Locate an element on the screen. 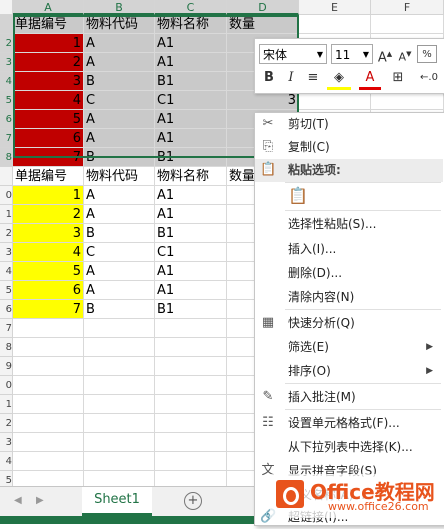 This screenshot has width=444, height=529. scroll-left-icon: ◀ is located at coordinates (18, 500).